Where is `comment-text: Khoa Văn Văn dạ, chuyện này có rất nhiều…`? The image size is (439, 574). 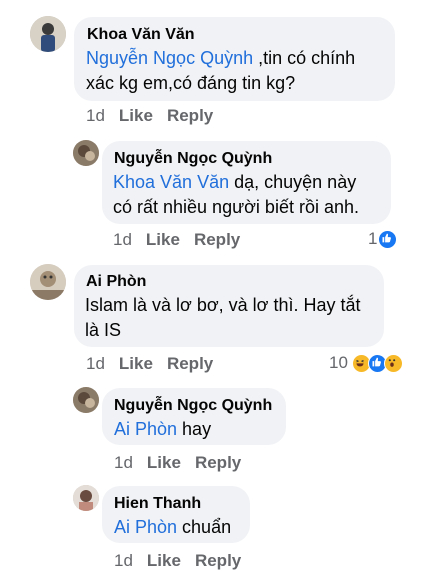
comment-text: Khoa Văn Văn dạ, chuyện này có rất nhiều… is located at coordinates (236, 194).